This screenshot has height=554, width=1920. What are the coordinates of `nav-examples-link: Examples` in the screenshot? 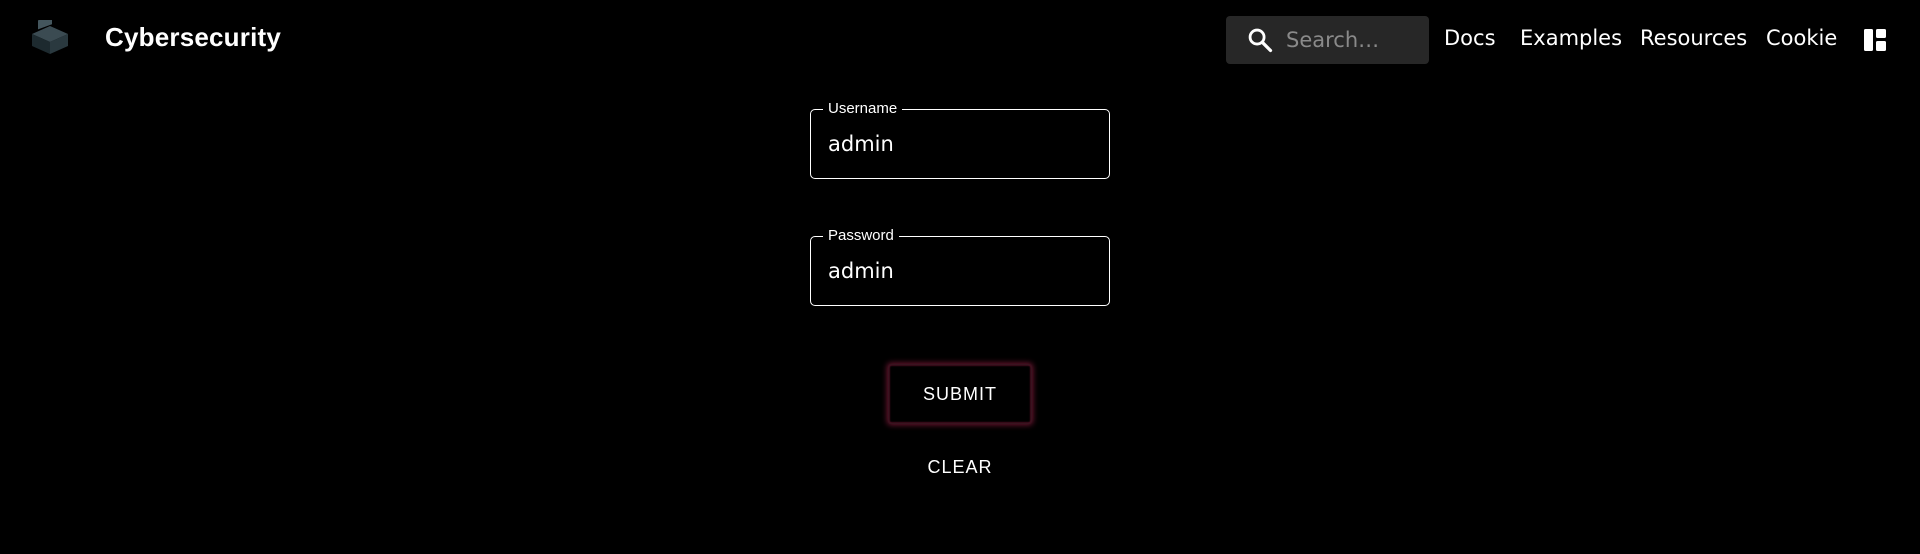 It's located at (1571, 38).